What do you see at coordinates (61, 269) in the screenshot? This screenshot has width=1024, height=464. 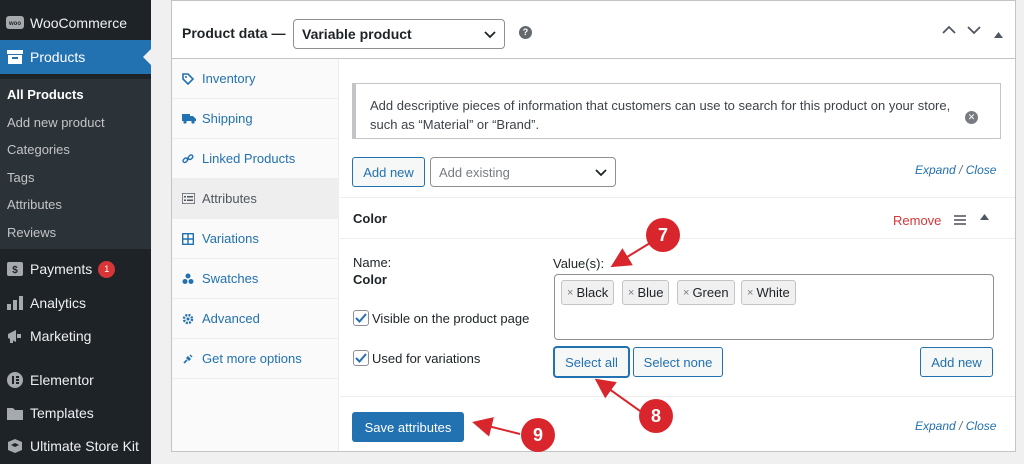 I see `menu-payments-label: Payments` at bounding box center [61, 269].